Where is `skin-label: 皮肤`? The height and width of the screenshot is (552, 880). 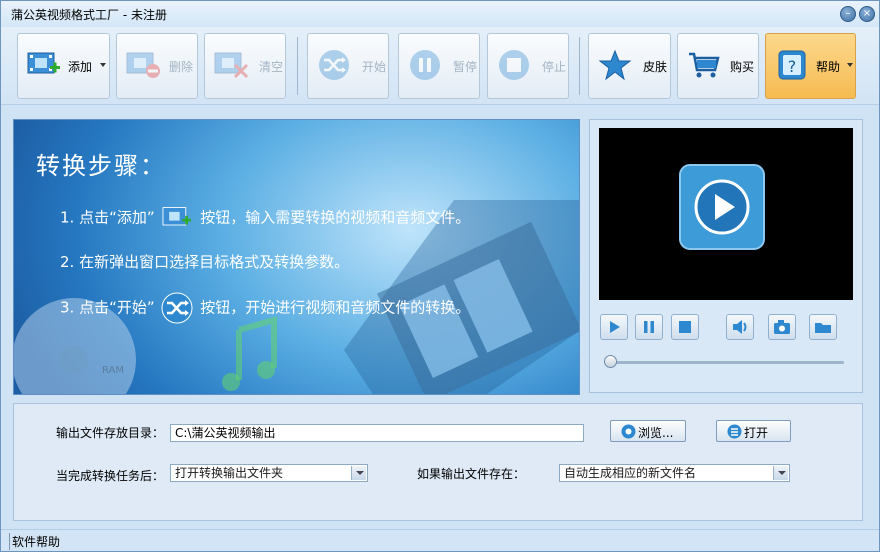 skin-label: 皮肤 is located at coordinates (655, 67).